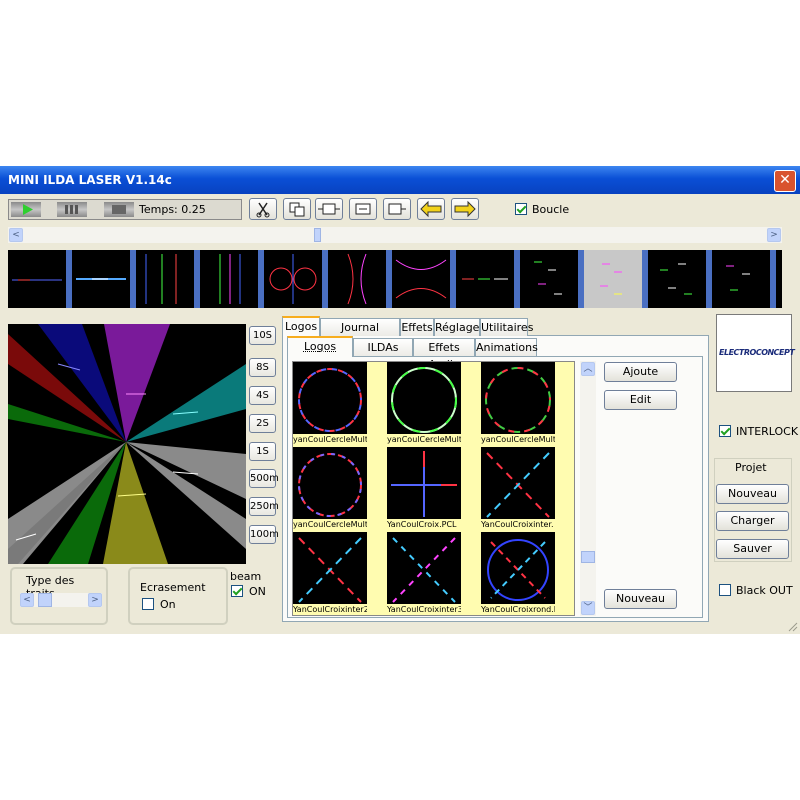  Describe the element at coordinates (262, 423) in the screenshot. I see `timing-2s-button: 2S` at that location.